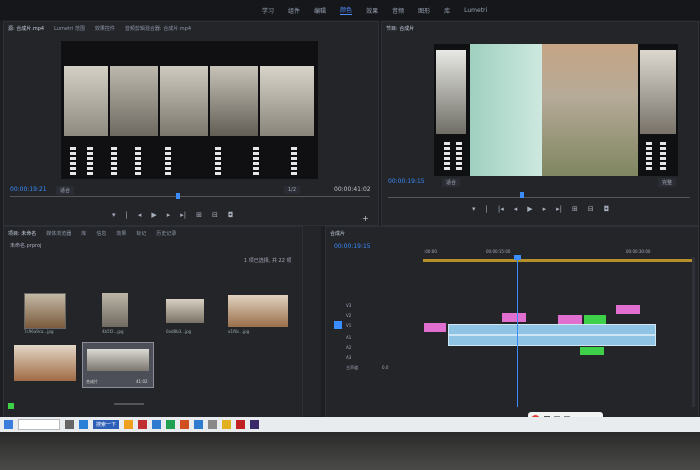 This screenshot has width=700, height=470. Describe the element at coordinates (92, 381) in the screenshot. I see `file-name: 合成片` at that location.